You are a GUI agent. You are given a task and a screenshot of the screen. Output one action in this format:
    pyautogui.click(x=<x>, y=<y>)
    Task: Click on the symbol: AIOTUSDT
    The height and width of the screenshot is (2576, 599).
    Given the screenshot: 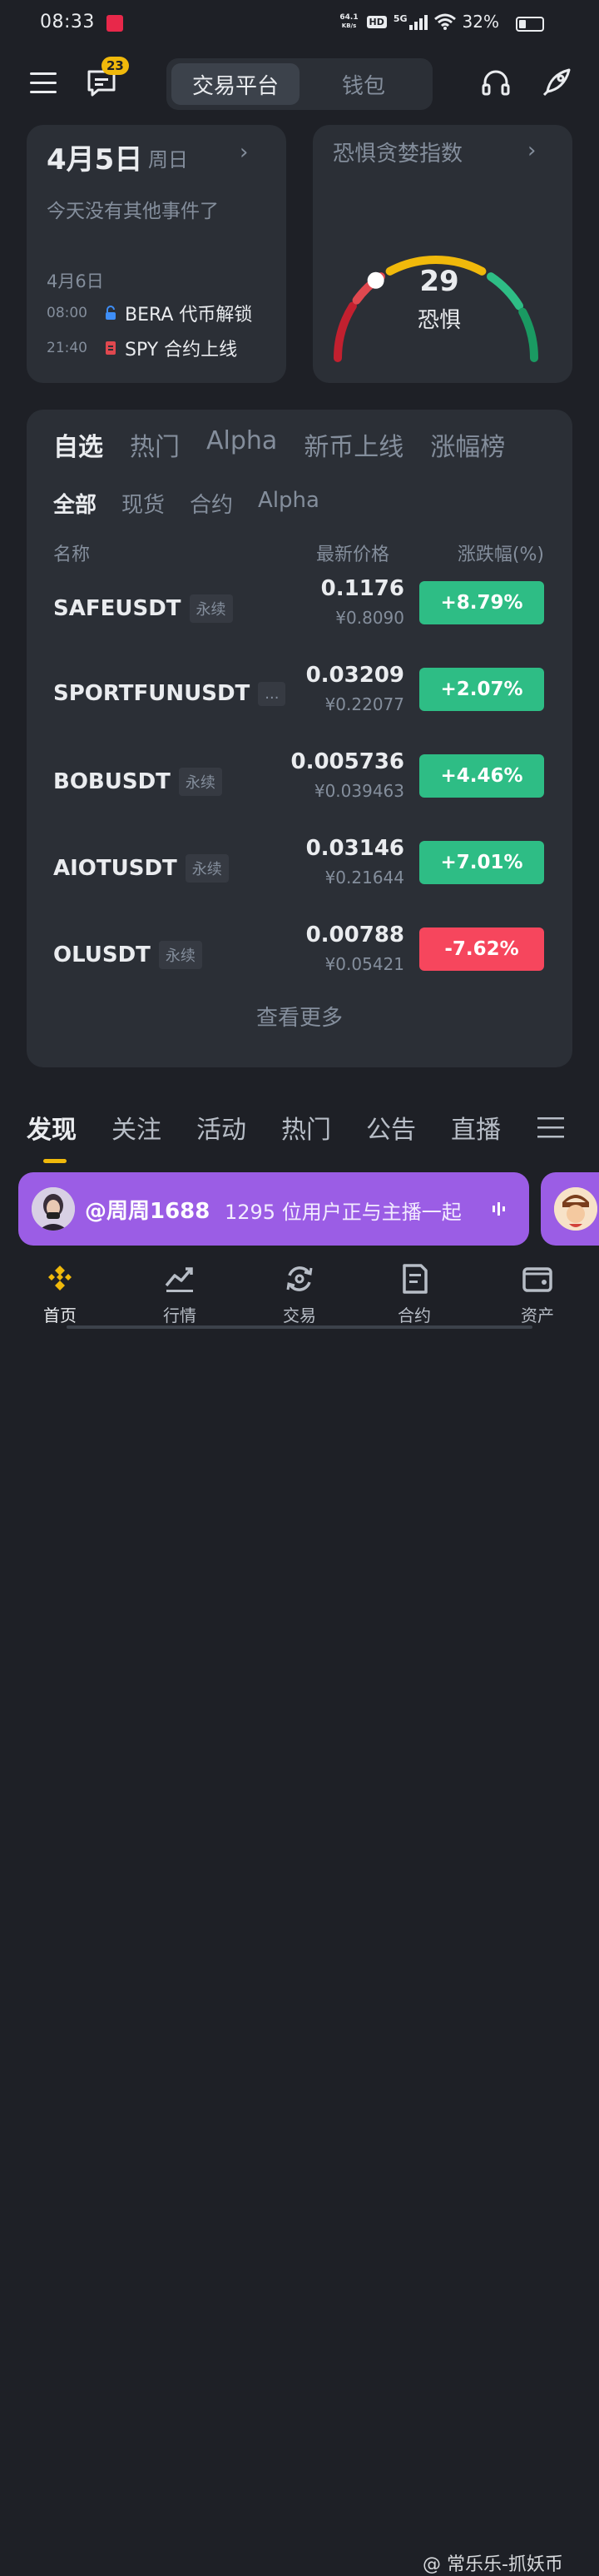 What is the action you would take?
    pyautogui.click(x=115, y=868)
    